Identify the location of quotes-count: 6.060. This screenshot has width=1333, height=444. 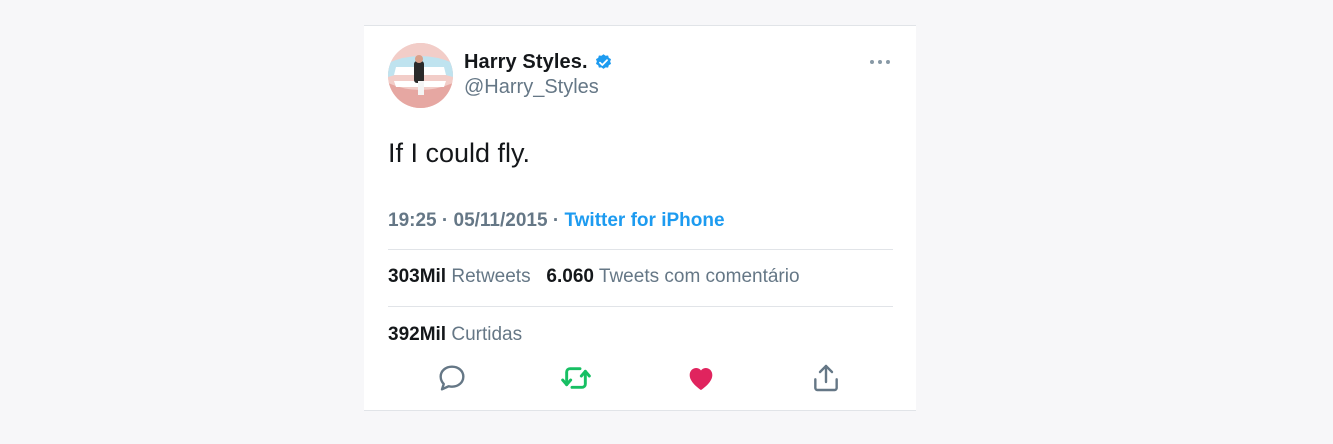
(570, 276).